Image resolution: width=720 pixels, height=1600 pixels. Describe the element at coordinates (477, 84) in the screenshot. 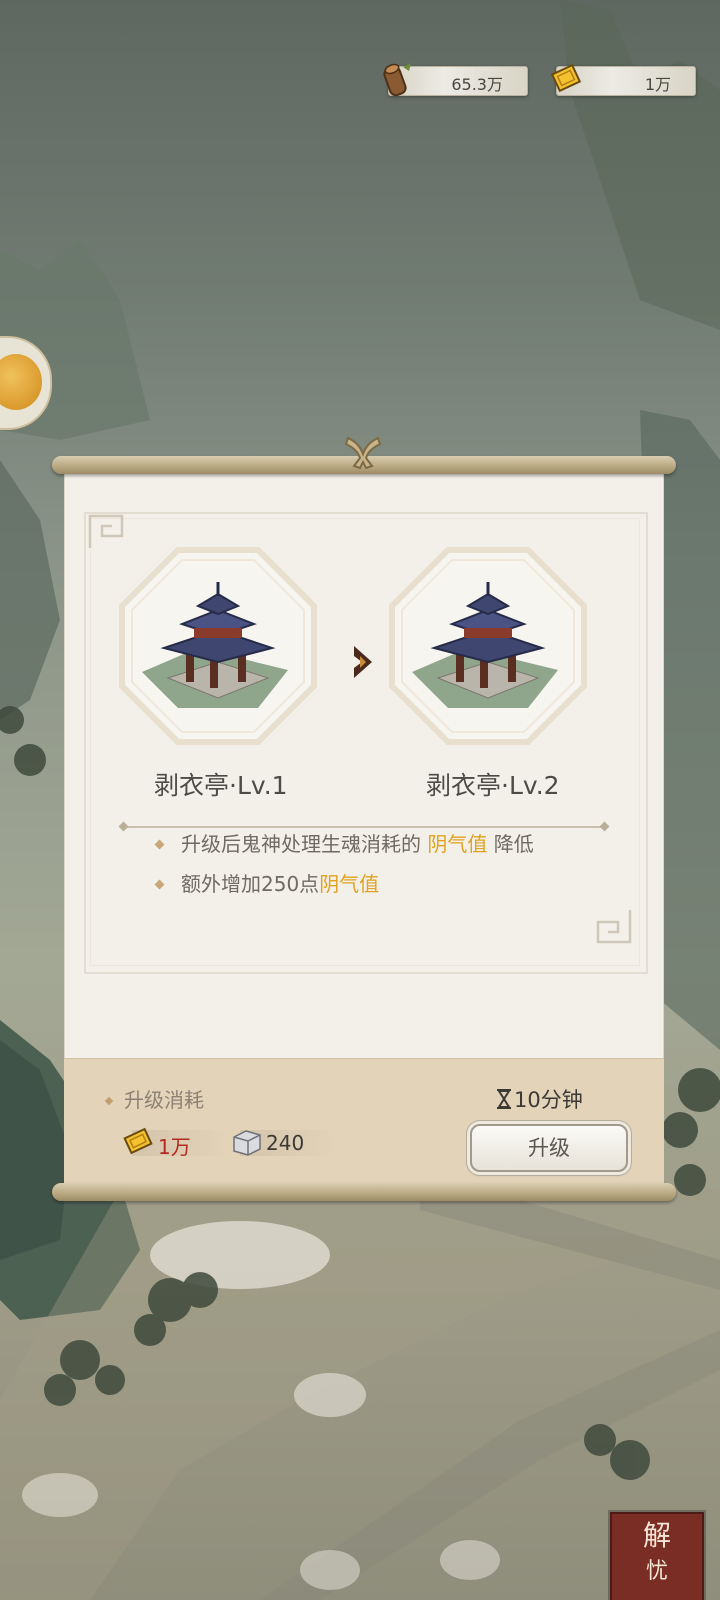

I see `wood-value: 65.3万` at that location.